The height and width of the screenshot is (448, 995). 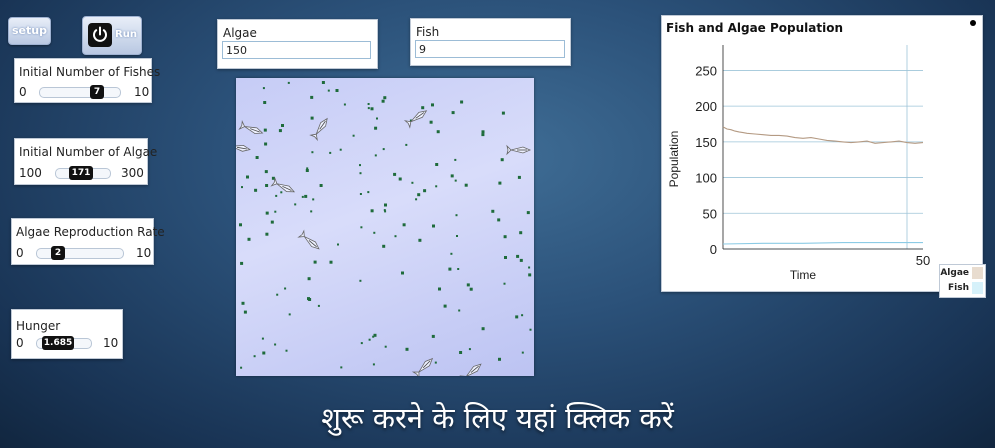 What do you see at coordinates (80, 253) in the screenshot?
I see `slider-track: 2` at bounding box center [80, 253].